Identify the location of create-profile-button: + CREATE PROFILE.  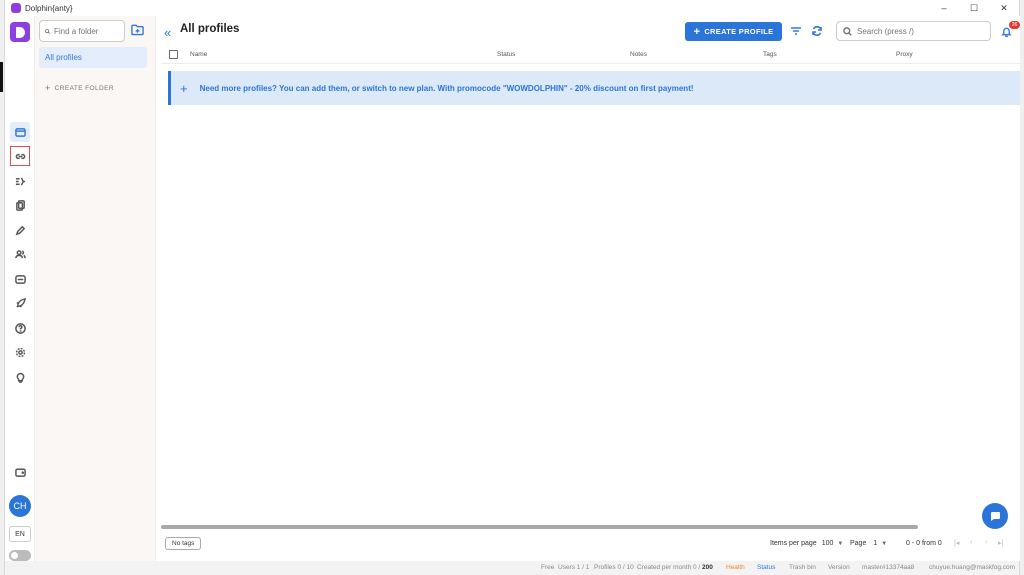
(733, 31).